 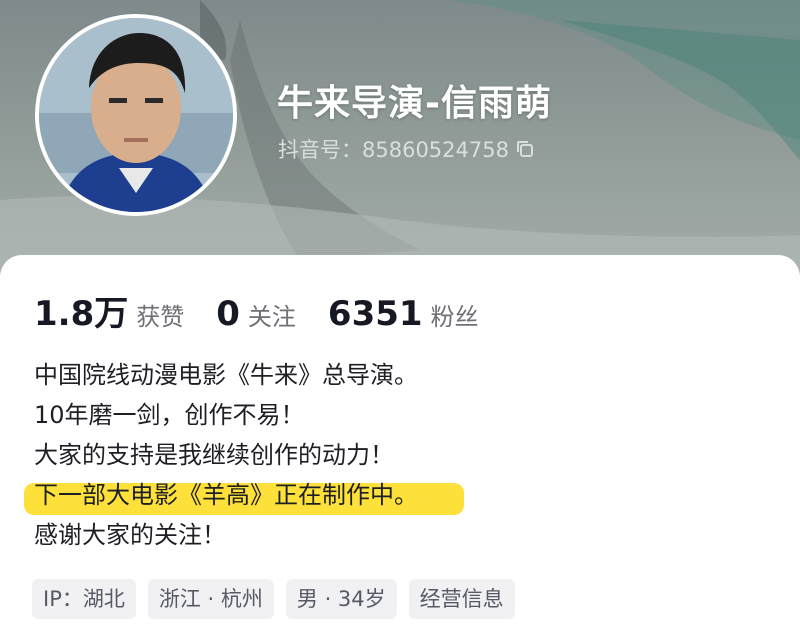 I want to click on bio-line: 10年磨一剑，创作不易！, so click(x=226, y=415).